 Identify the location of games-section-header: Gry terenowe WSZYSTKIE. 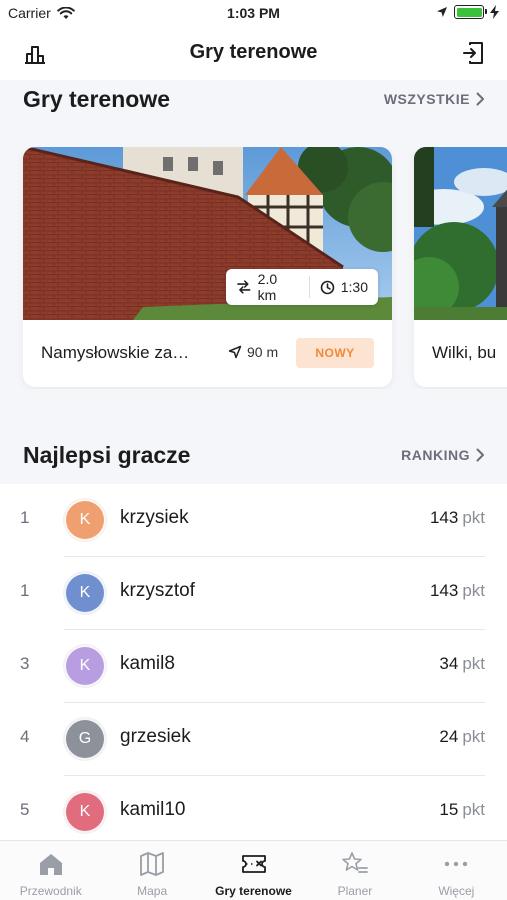
(254, 99).